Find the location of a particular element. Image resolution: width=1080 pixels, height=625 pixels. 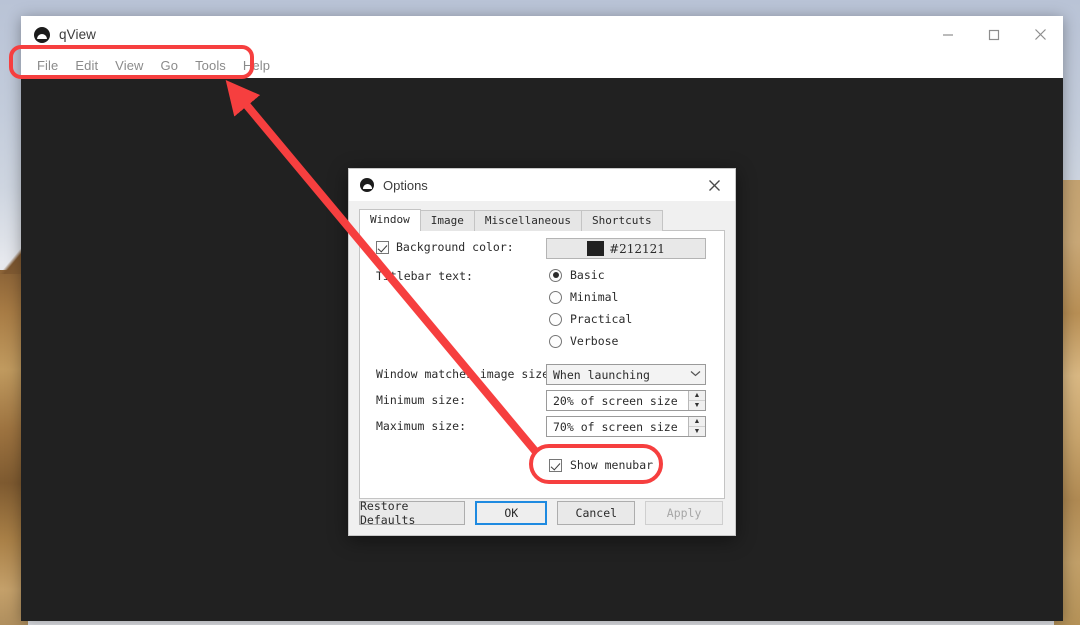

minimize-icon is located at coordinates (948, 34).